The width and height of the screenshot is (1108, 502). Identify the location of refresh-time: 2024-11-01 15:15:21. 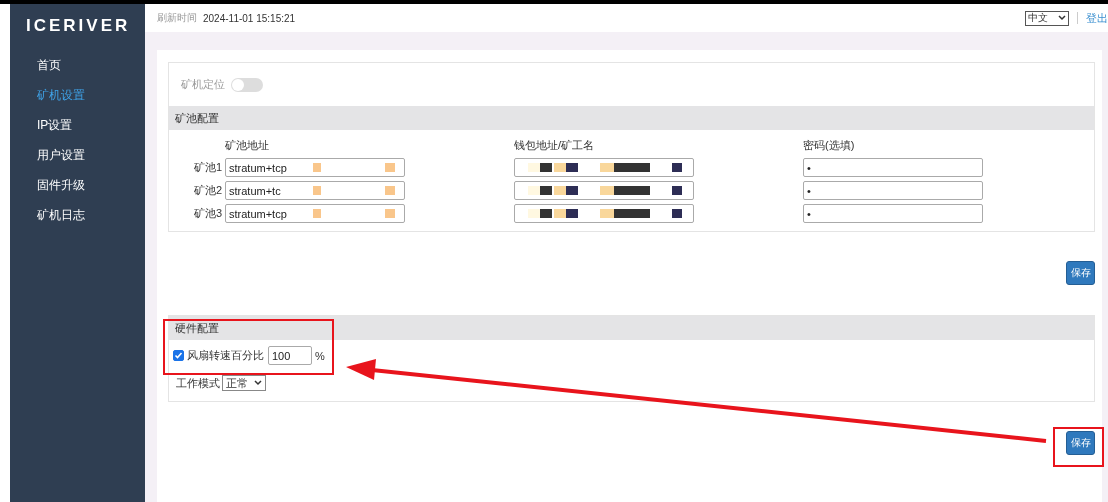
(249, 18).